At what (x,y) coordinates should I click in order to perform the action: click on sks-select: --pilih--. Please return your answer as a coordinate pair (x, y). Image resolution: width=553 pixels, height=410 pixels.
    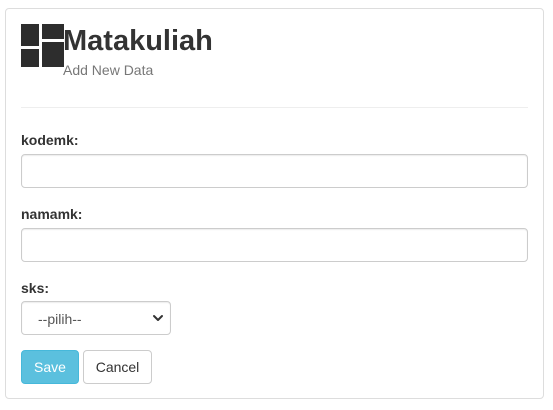
    Looking at the image, I should click on (96, 318).